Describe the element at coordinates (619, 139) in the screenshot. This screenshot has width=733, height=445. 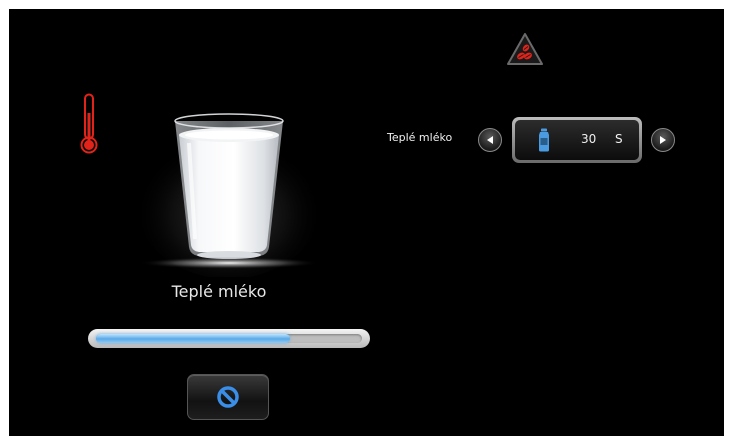
I see `setting-unit: S` at that location.